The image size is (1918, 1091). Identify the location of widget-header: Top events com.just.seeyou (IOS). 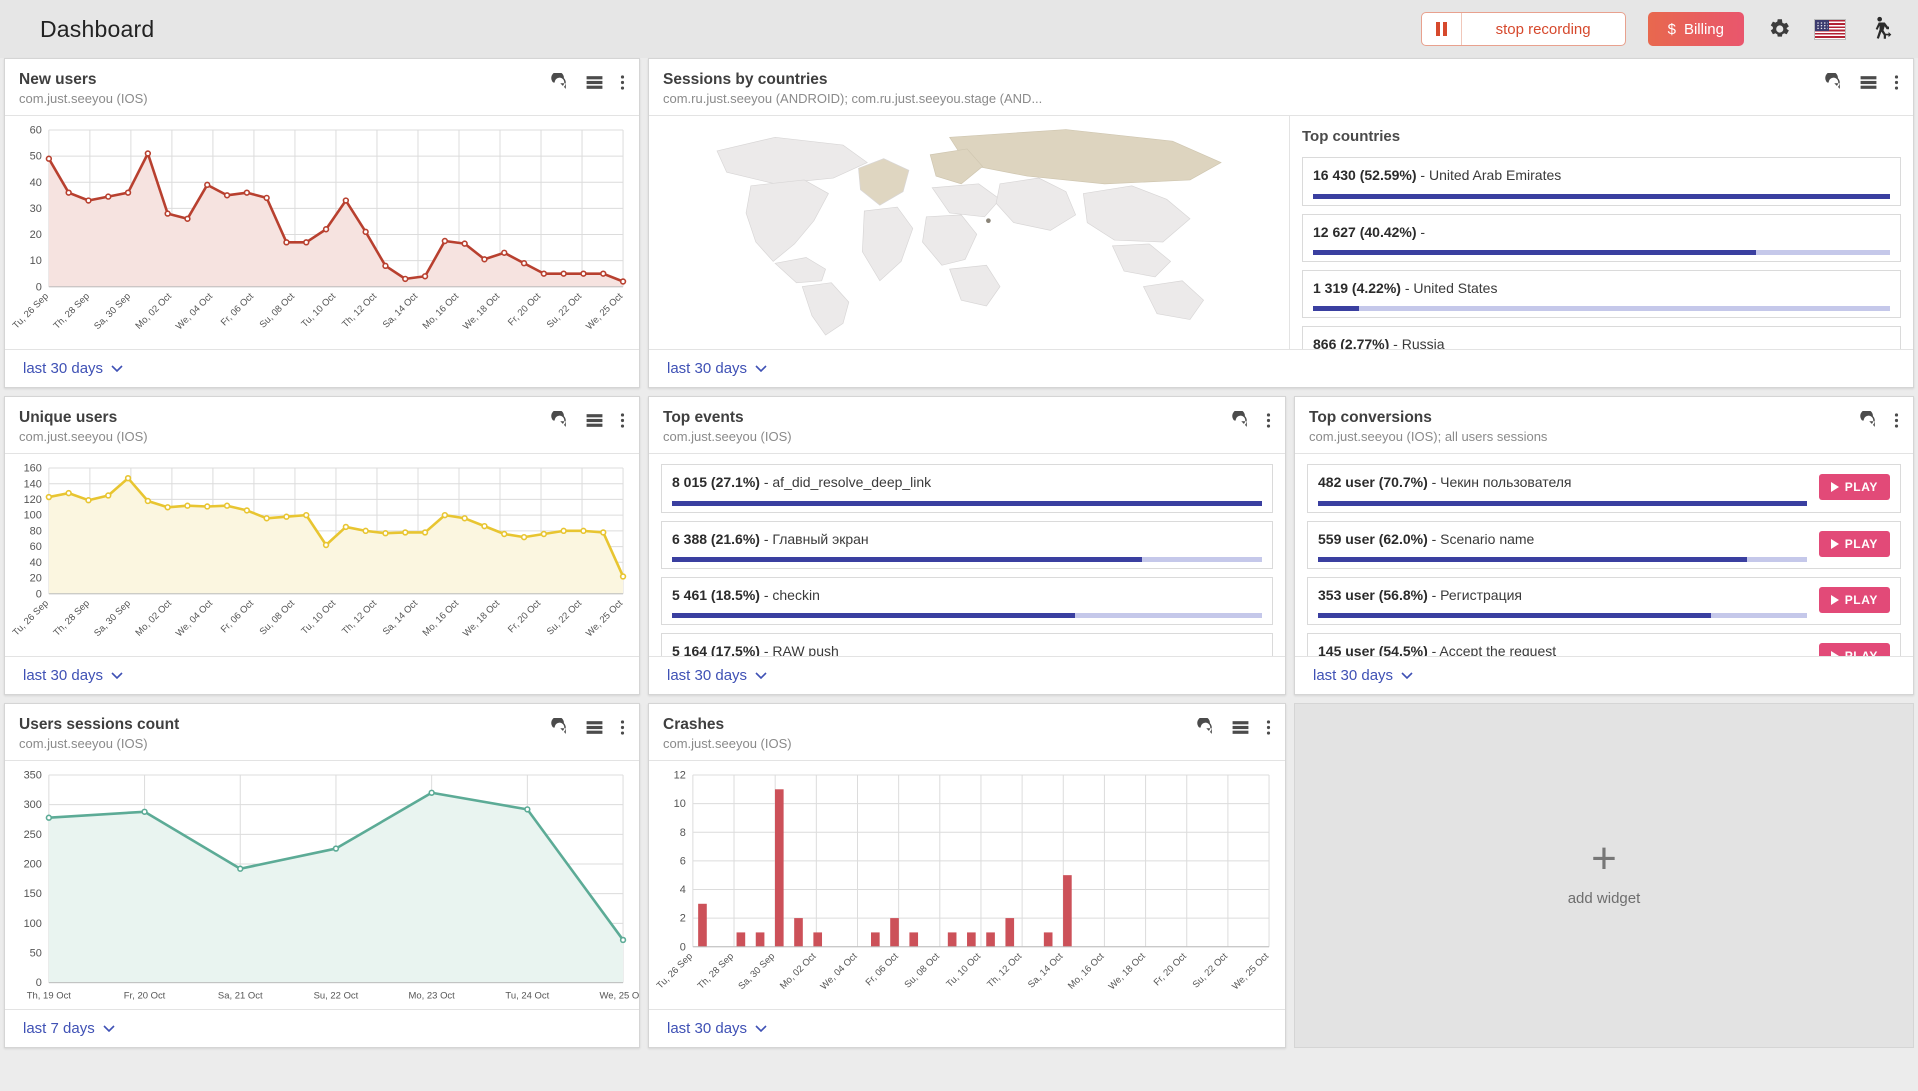
(967, 426).